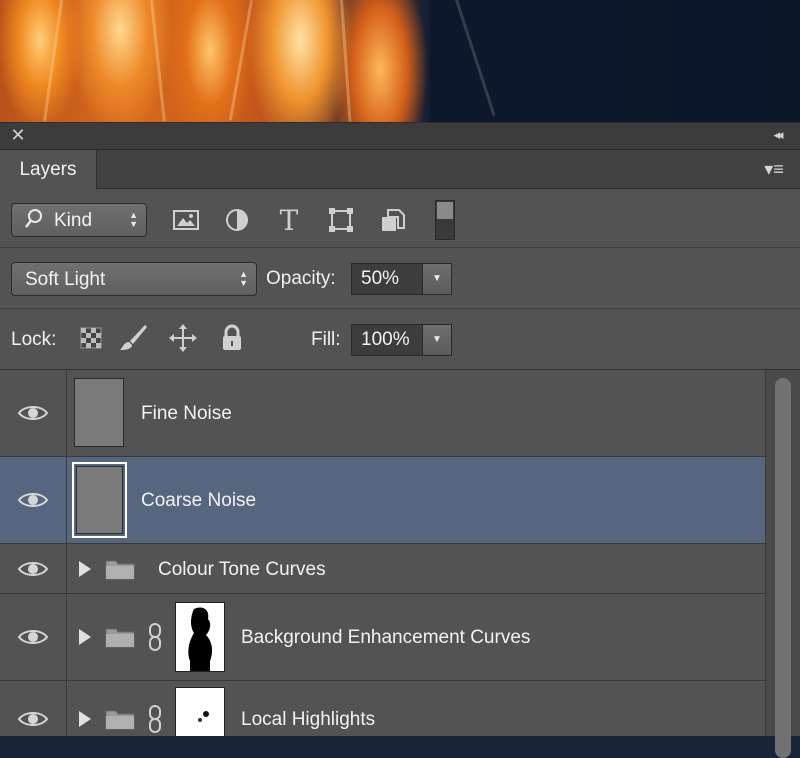  What do you see at coordinates (134, 279) in the screenshot?
I see `blend-mode-dropdown: Soft Light ▲ ▼` at bounding box center [134, 279].